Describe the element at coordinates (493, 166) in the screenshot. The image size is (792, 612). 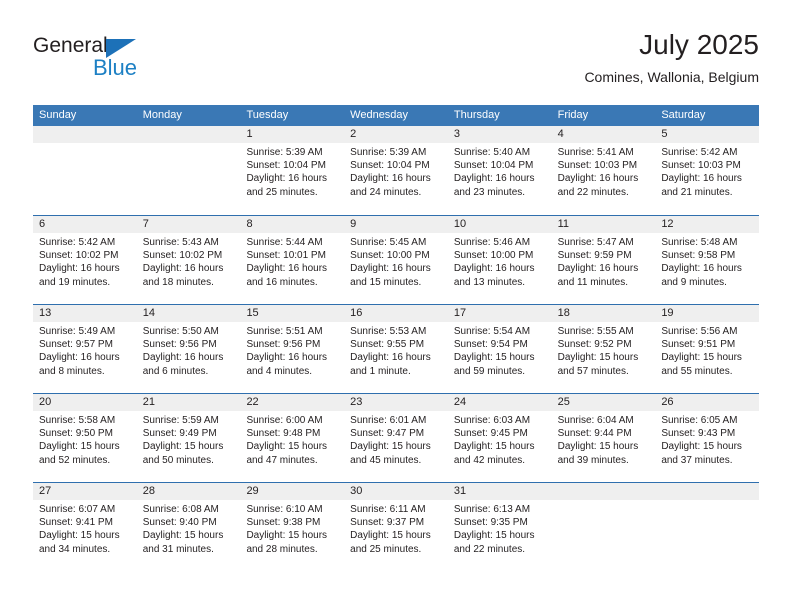
I see `sunset-text: Sunset: 10:04 PM` at that location.